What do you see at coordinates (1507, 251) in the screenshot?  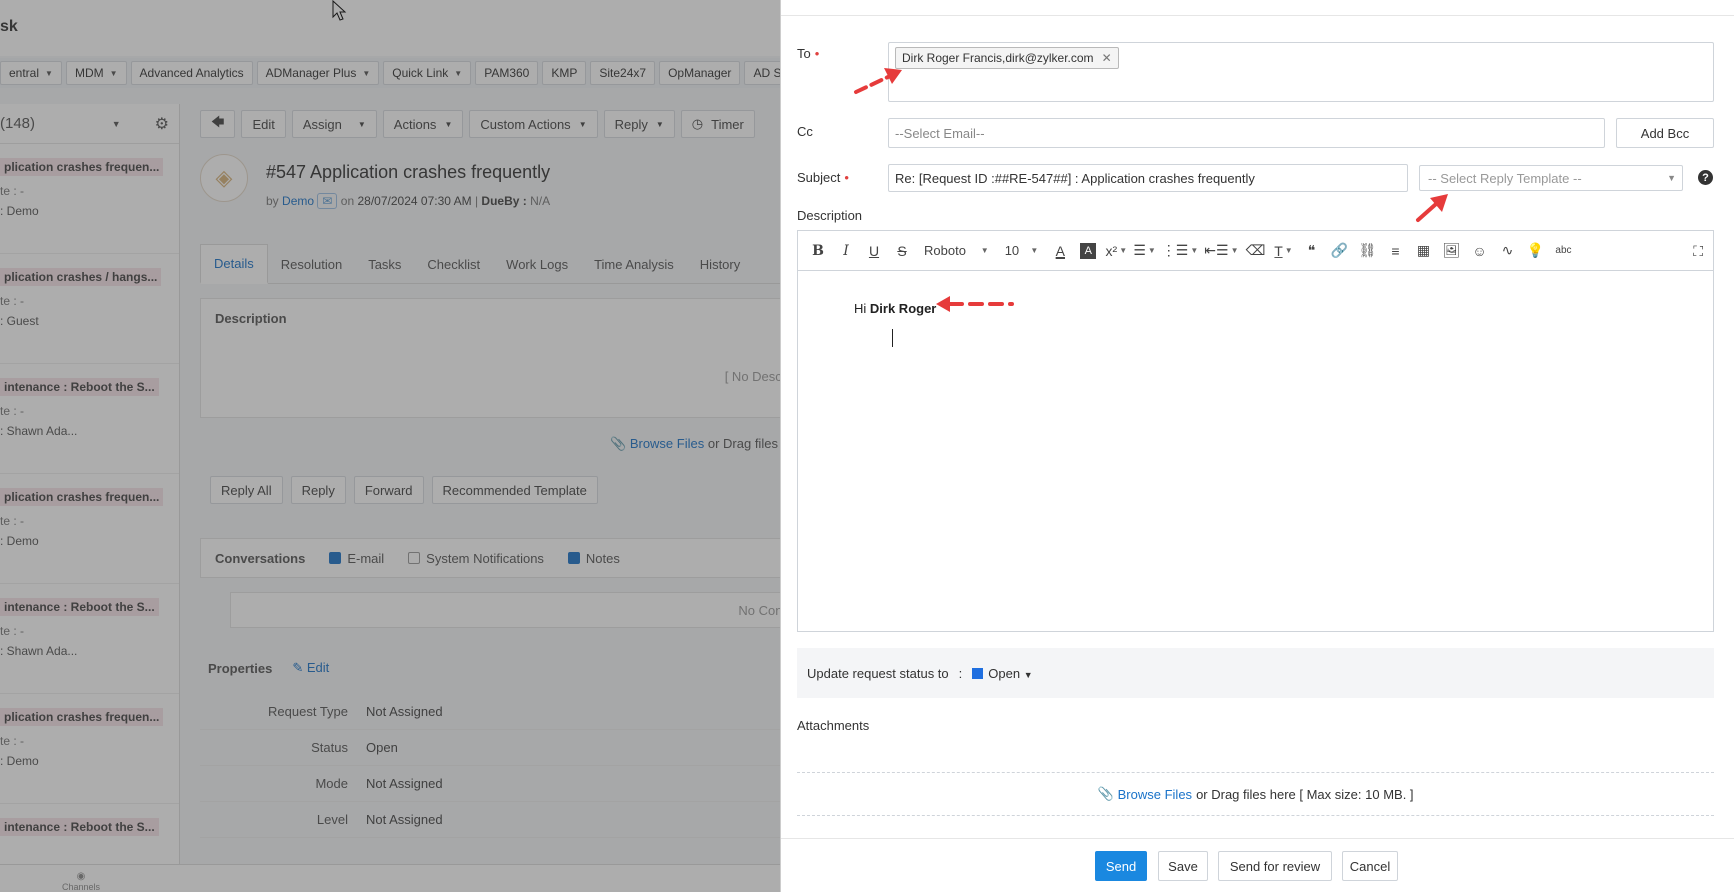 I see `signature-icon: ∿` at bounding box center [1507, 251].